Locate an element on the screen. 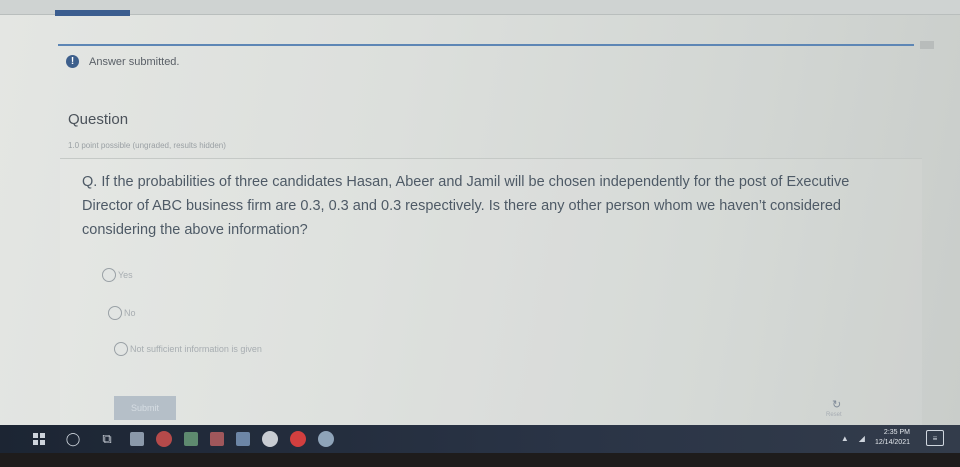  file-explorer-icon is located at coordinates (137, 439).